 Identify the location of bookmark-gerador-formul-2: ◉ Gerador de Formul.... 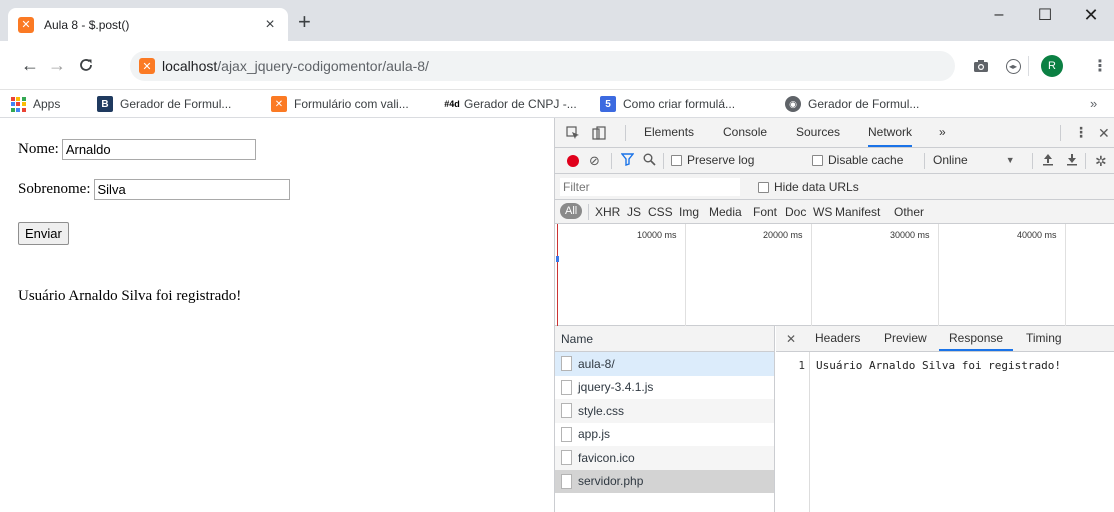
(852, 104).